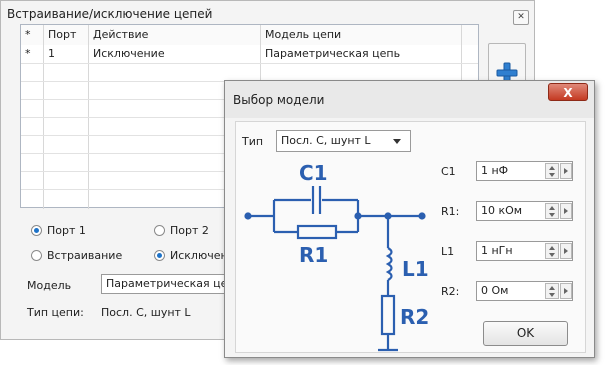 This screenshot has width=607, height=365. What do you see at coordinates (502, 210) in the screenshot?
I see `param-r1-value: 10 кОм` at bounding box center [502, 210].